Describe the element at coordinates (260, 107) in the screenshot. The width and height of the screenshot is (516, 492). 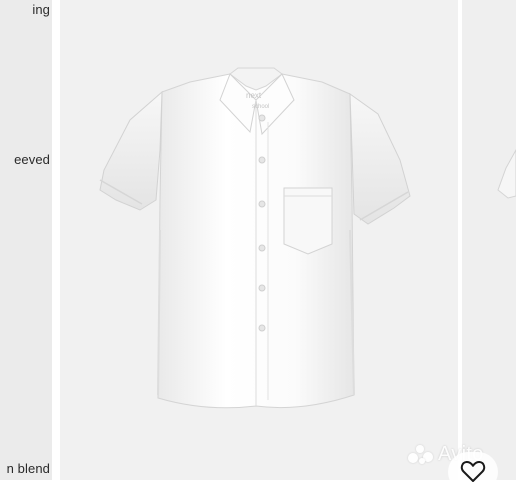
I see `collar-label-line: school` at that location.